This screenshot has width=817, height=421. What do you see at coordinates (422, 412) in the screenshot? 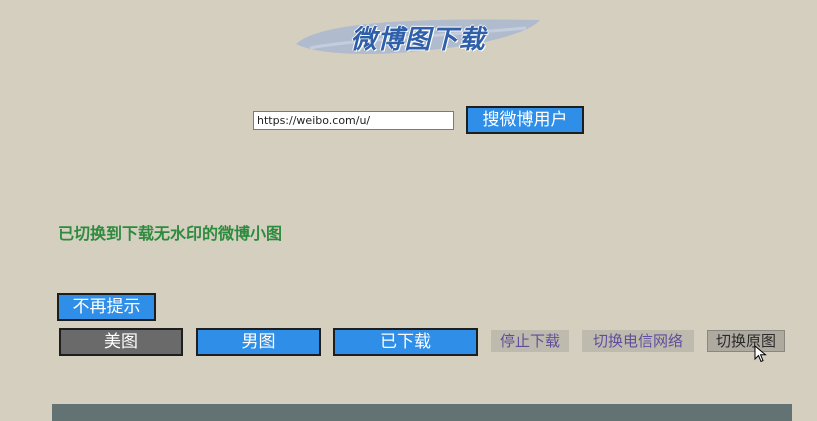
I see `footer-bar` at bounding box center [422, 412].